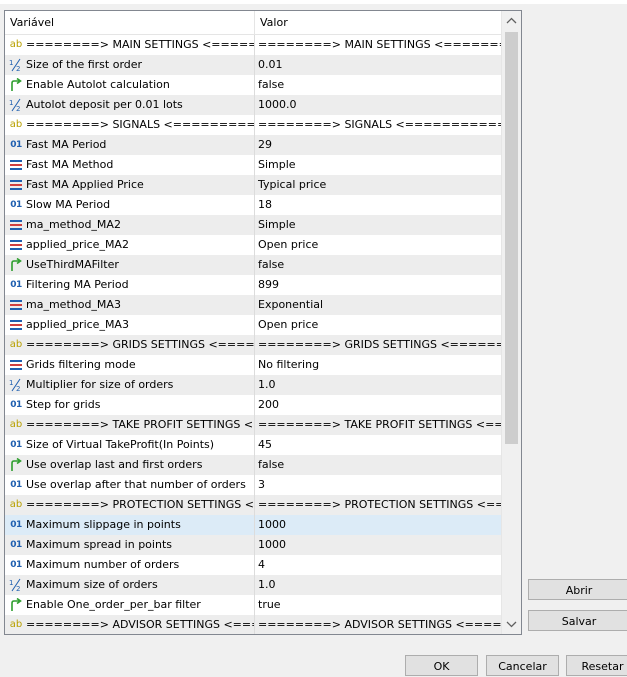 This screenshot has height=677, width=627. Describe the element at coordinates (130, 105) in the screenshot. I see `variable-cell: 1 2 Autolot deposit per 0.01 lots` at that location.